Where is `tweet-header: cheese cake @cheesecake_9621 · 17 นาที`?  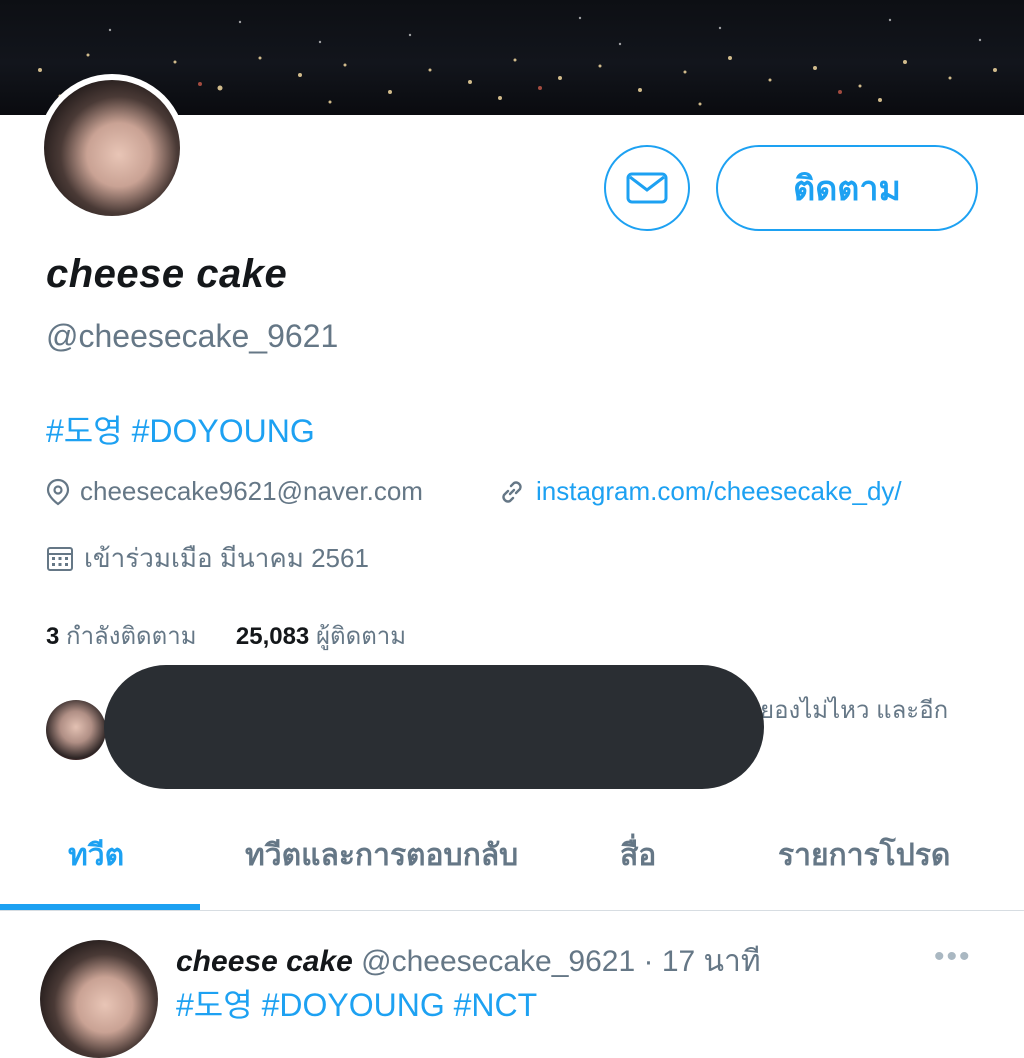
tweet-header: cheese cake @cheesecake_9621 · 17 นาที is located at coordinates (468, 961).